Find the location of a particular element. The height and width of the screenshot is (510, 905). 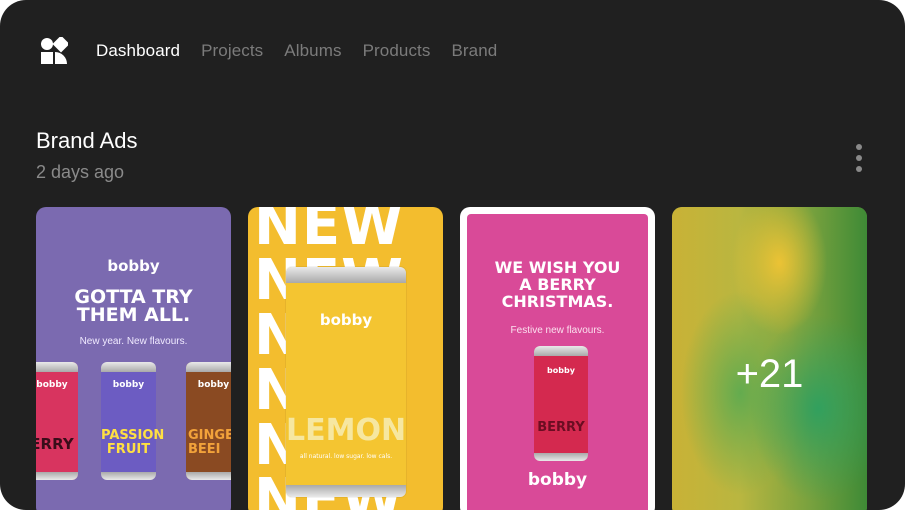

can-passion-fruit: bobby PASSION FRUIT is located at coordinates (133, 421).